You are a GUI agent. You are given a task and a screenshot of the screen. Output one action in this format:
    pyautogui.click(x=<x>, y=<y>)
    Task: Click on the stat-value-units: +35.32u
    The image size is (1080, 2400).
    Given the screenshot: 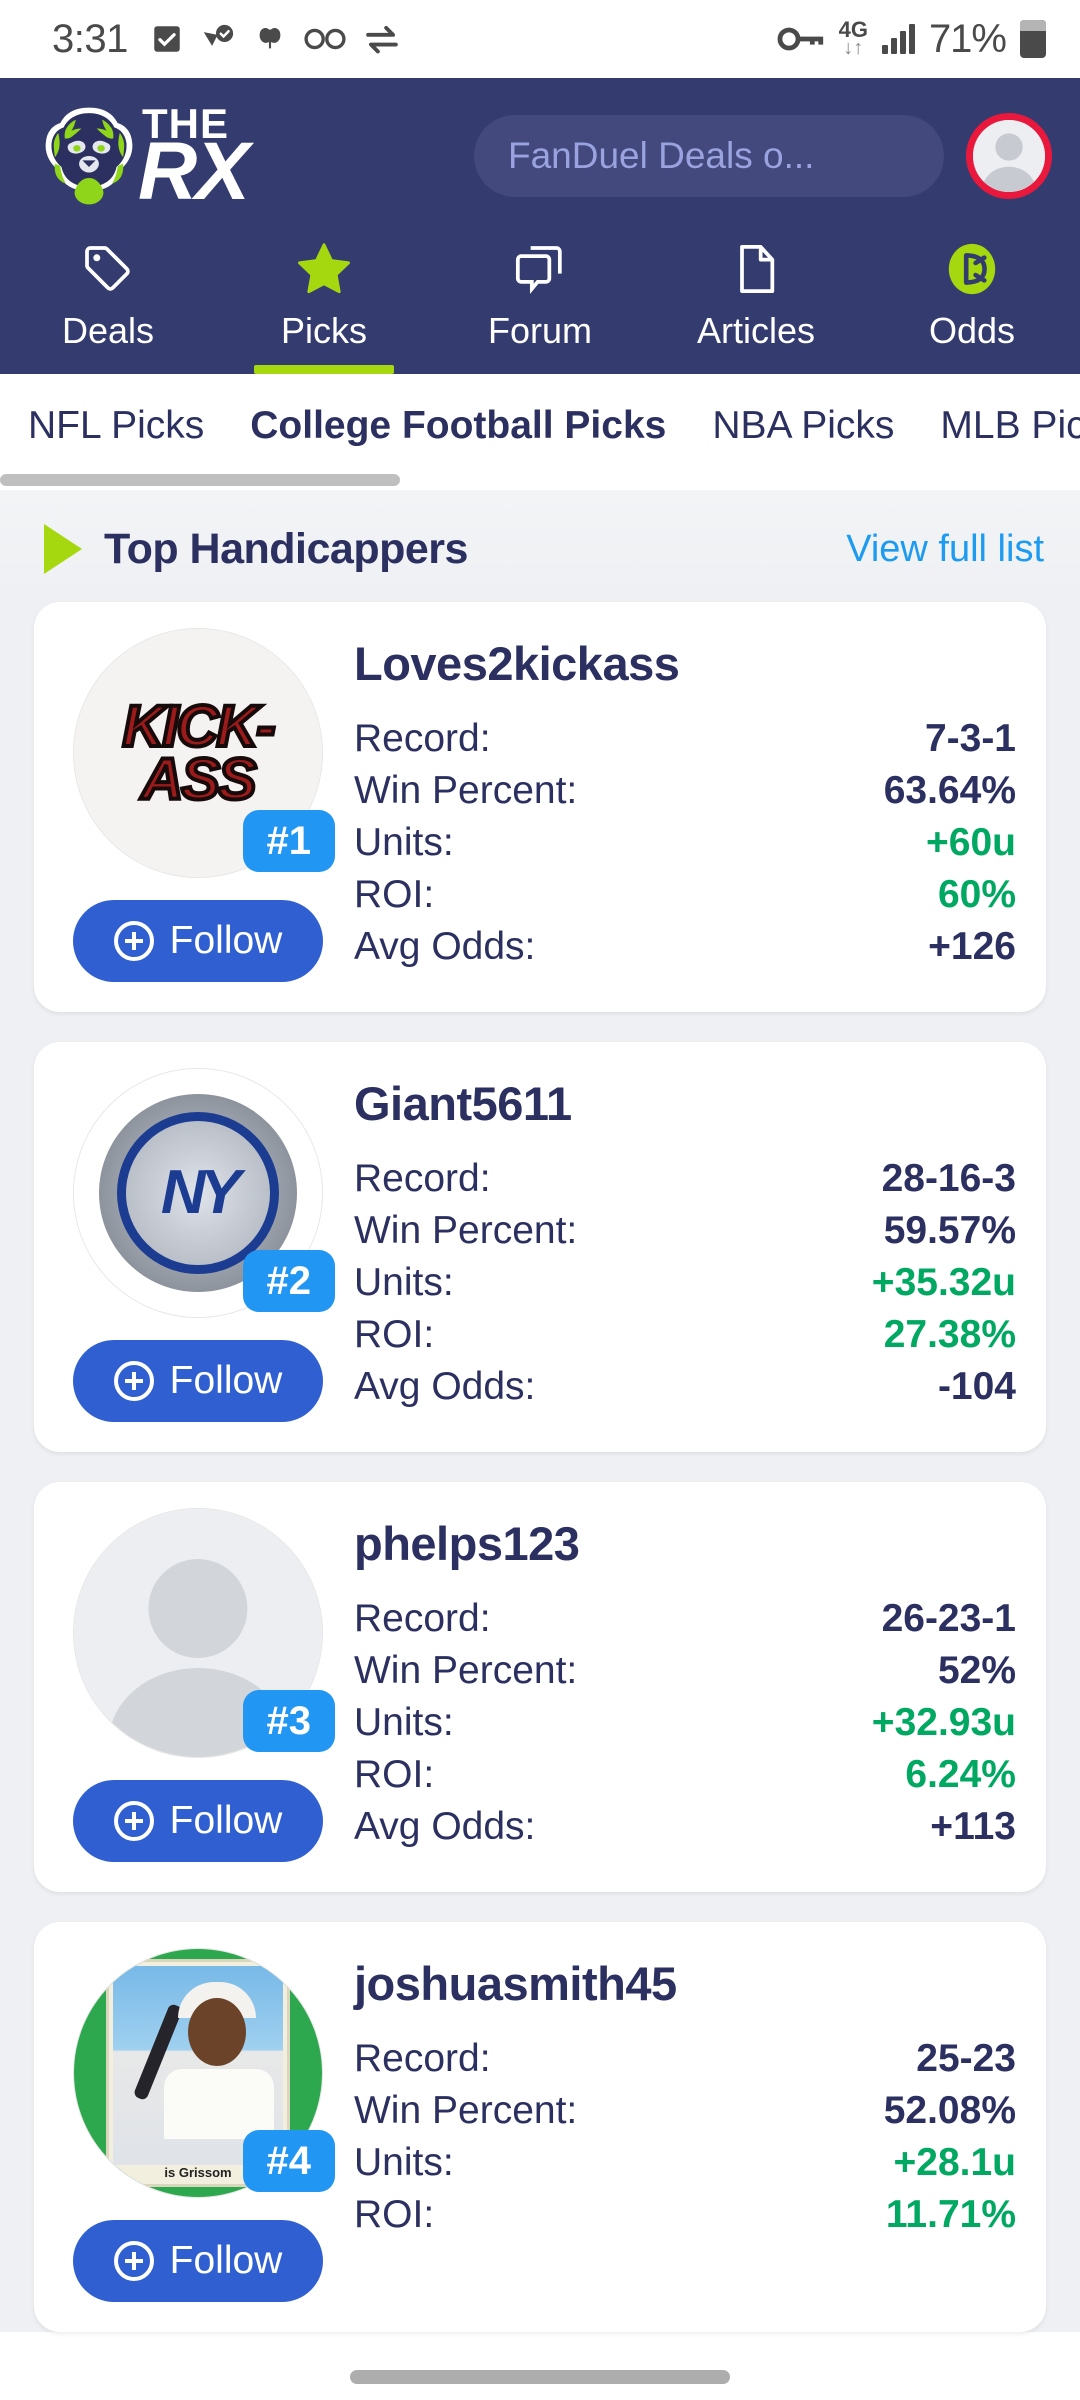 What is the action you would take?
    pyautogui.click(x=943, y=1282)
    